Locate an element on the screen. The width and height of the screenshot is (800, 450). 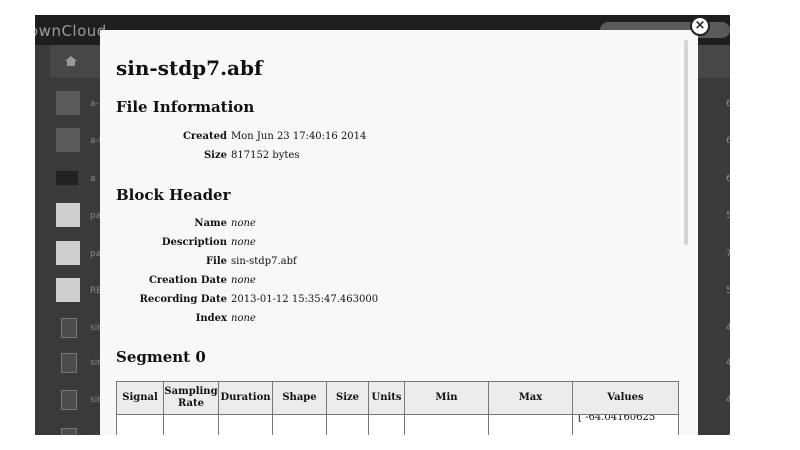
creation-date-row: Creation Date none is located at coordinates (376, 283).